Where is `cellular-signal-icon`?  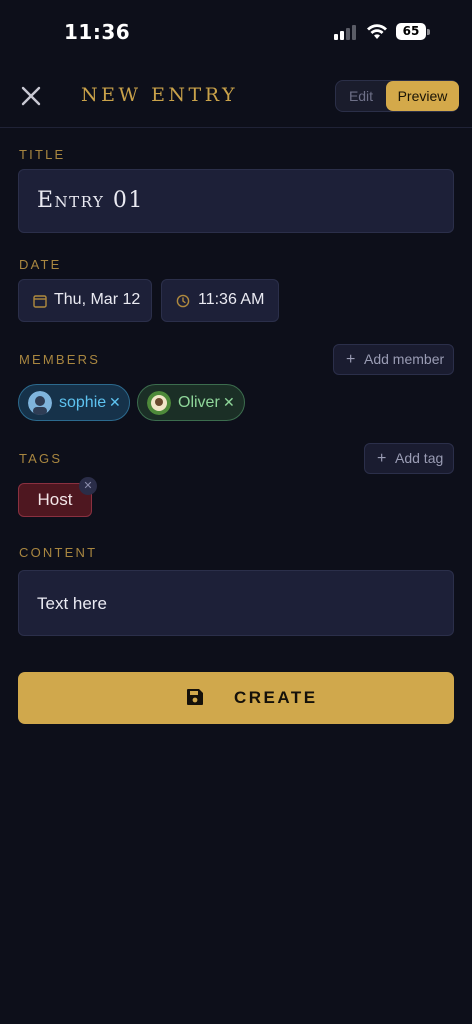 cellular-signal-icon is located at coordinates (347, 32).